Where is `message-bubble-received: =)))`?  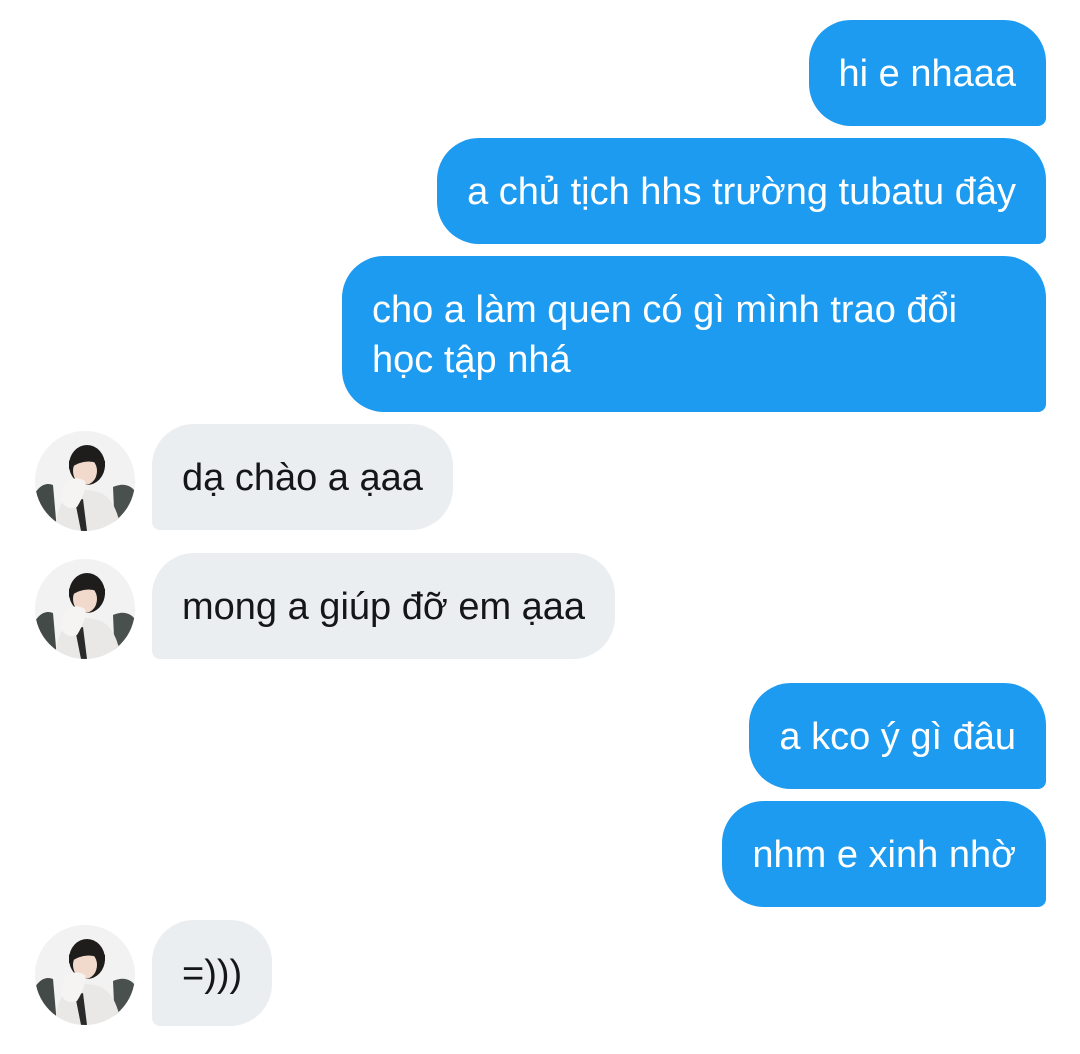 message-bubble-received: =))) is located at coordinates (212, 973).